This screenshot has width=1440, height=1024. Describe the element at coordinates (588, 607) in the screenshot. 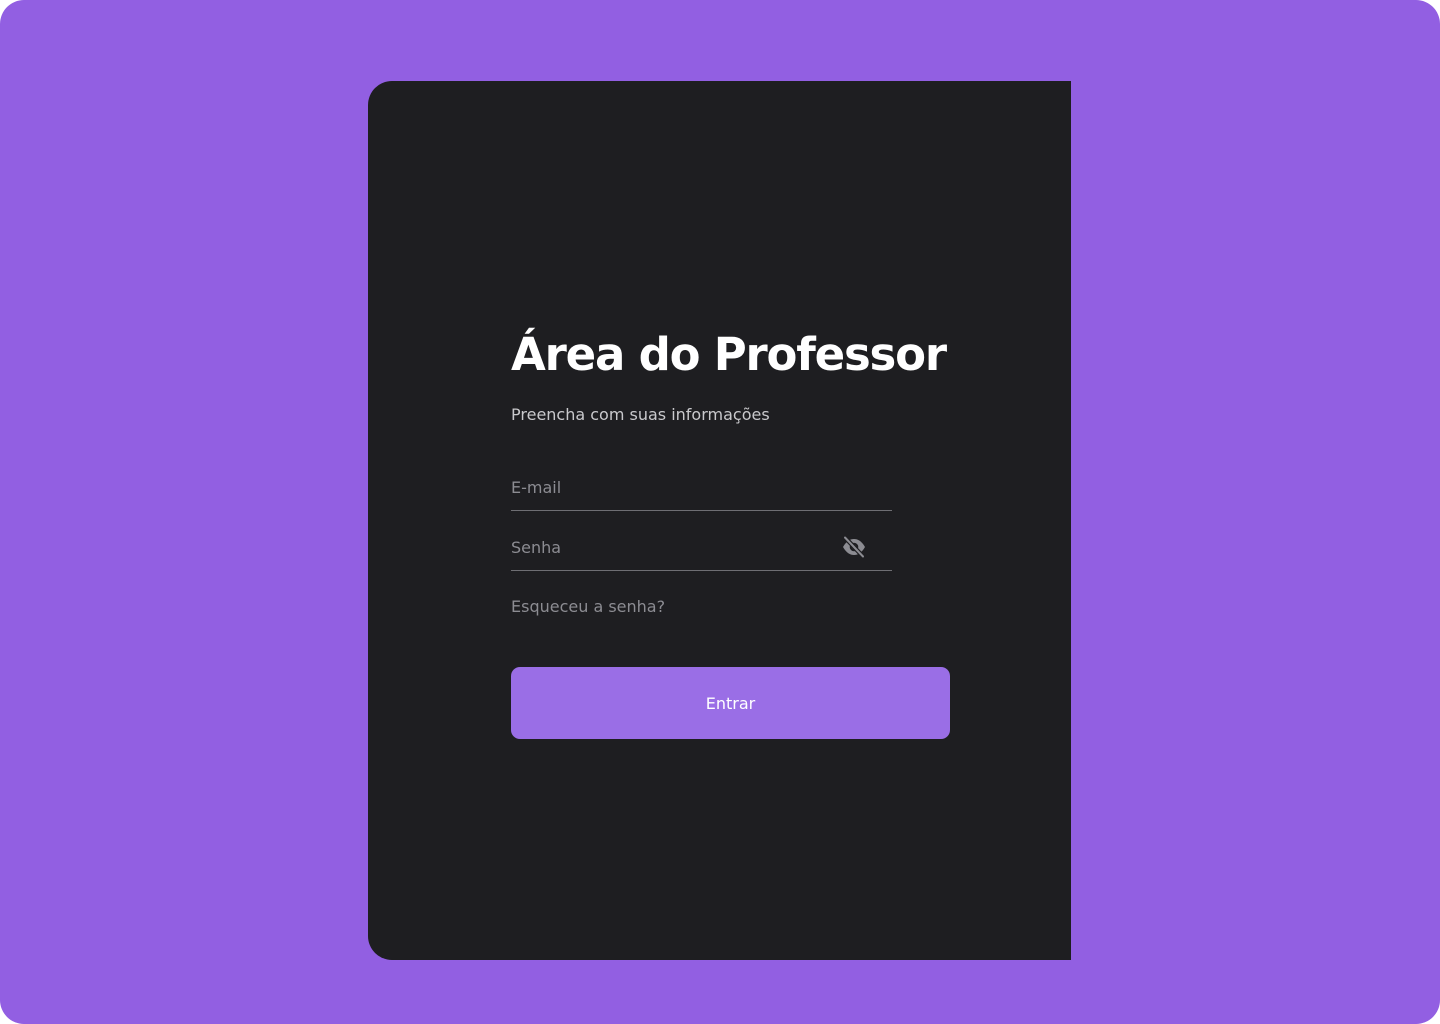

I see `forgot-password-link: Esqueceu a senha?` at that location.